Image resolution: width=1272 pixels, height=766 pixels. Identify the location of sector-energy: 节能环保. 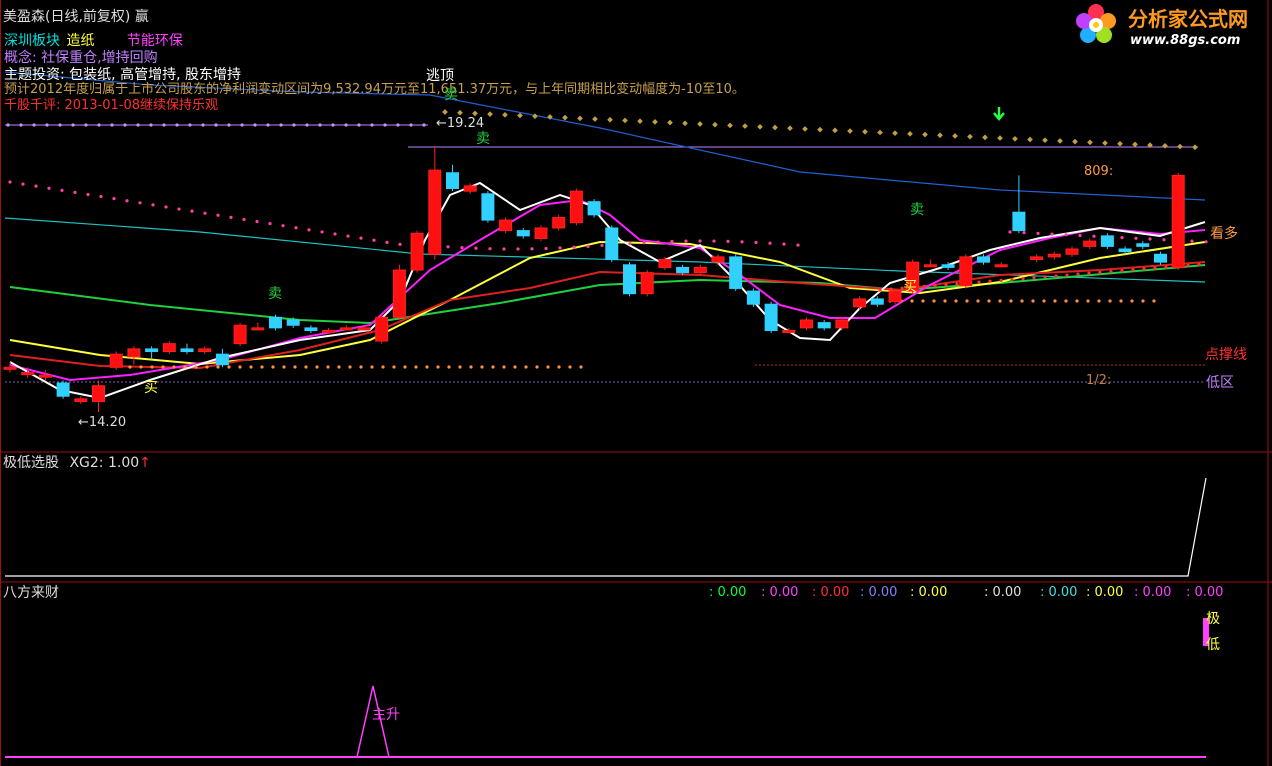
(155, 41).